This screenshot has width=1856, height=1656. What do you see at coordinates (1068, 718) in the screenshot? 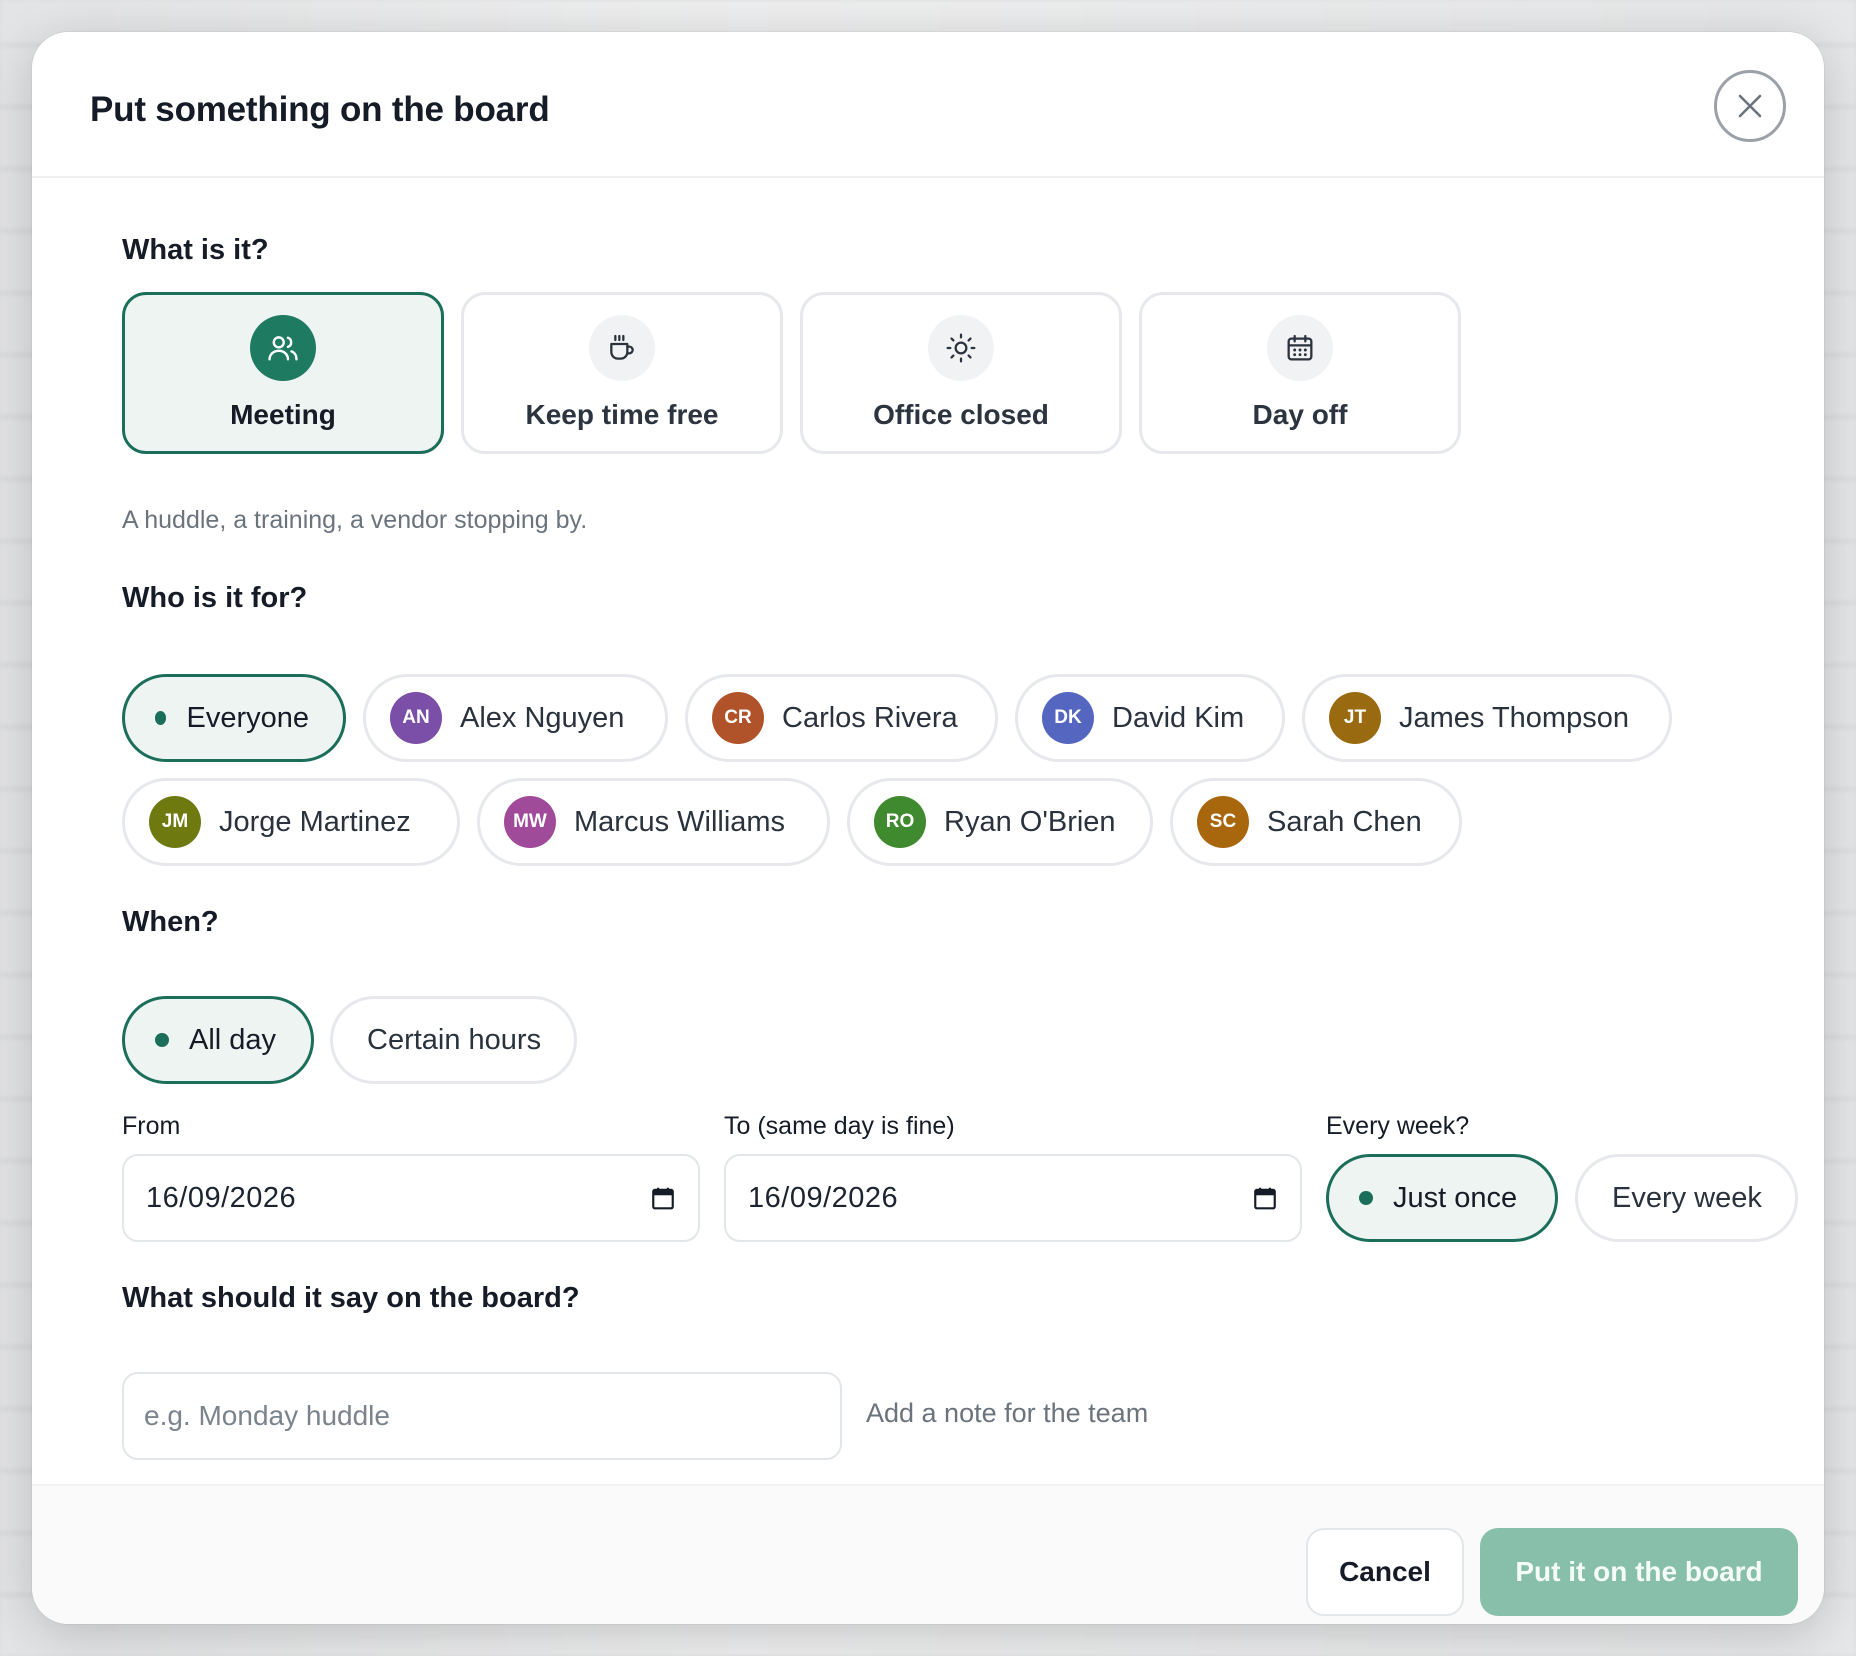
I see `avatar: DK` at bounding box center [1068, 718].